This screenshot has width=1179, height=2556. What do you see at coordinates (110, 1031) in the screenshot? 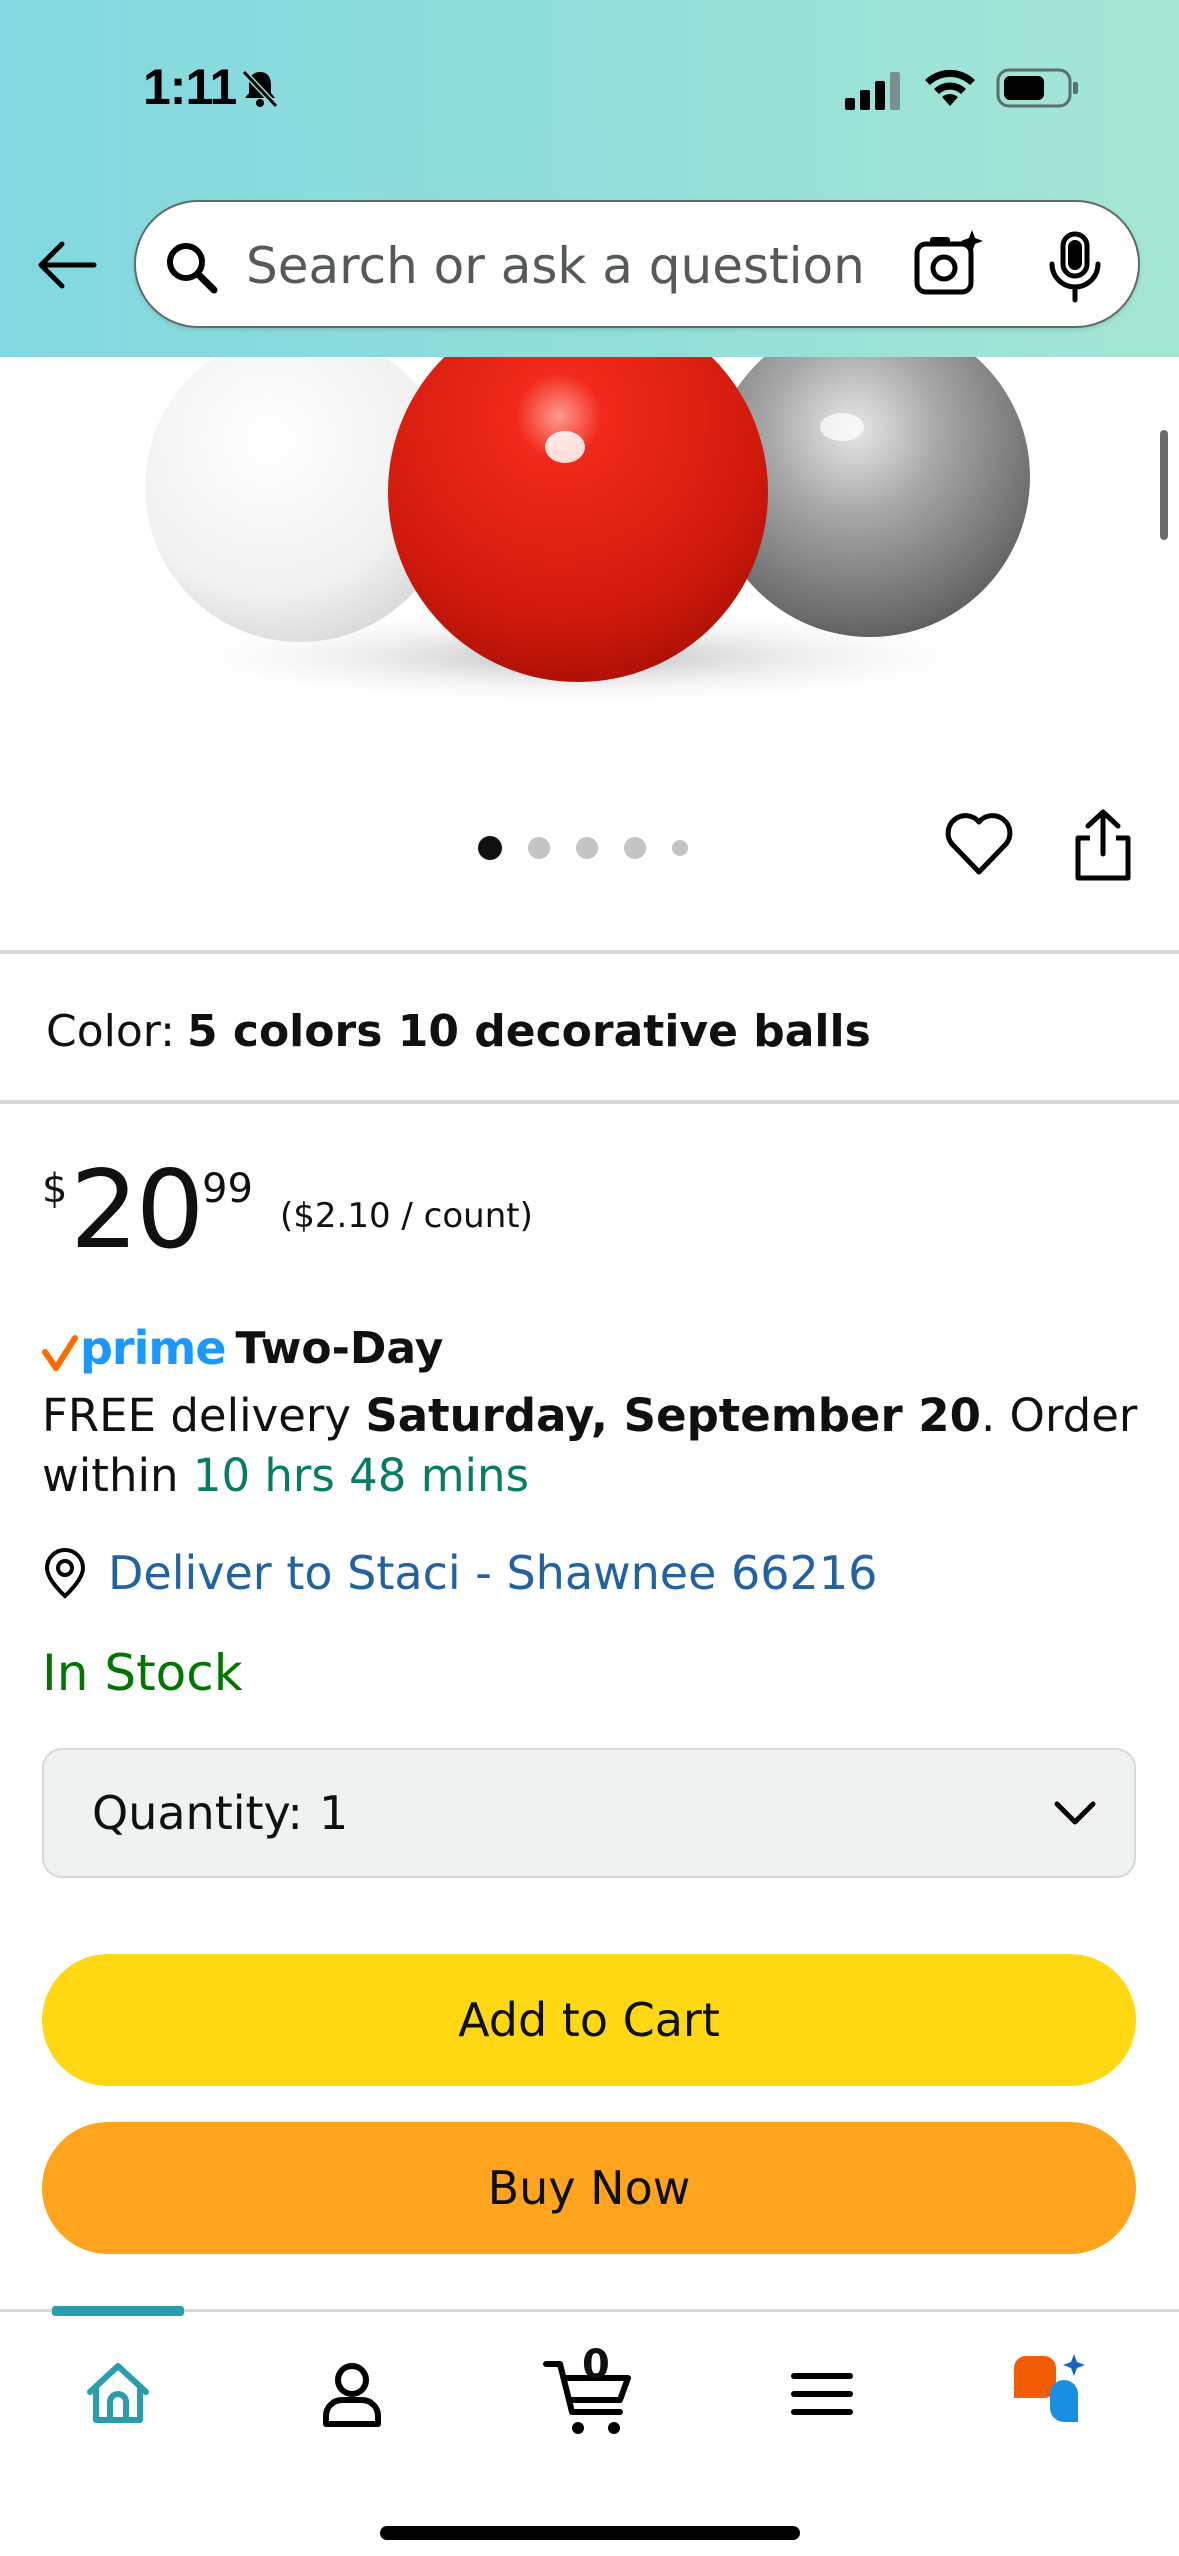
I see `variation-label: Color:` at bounding box center [110, 1031].